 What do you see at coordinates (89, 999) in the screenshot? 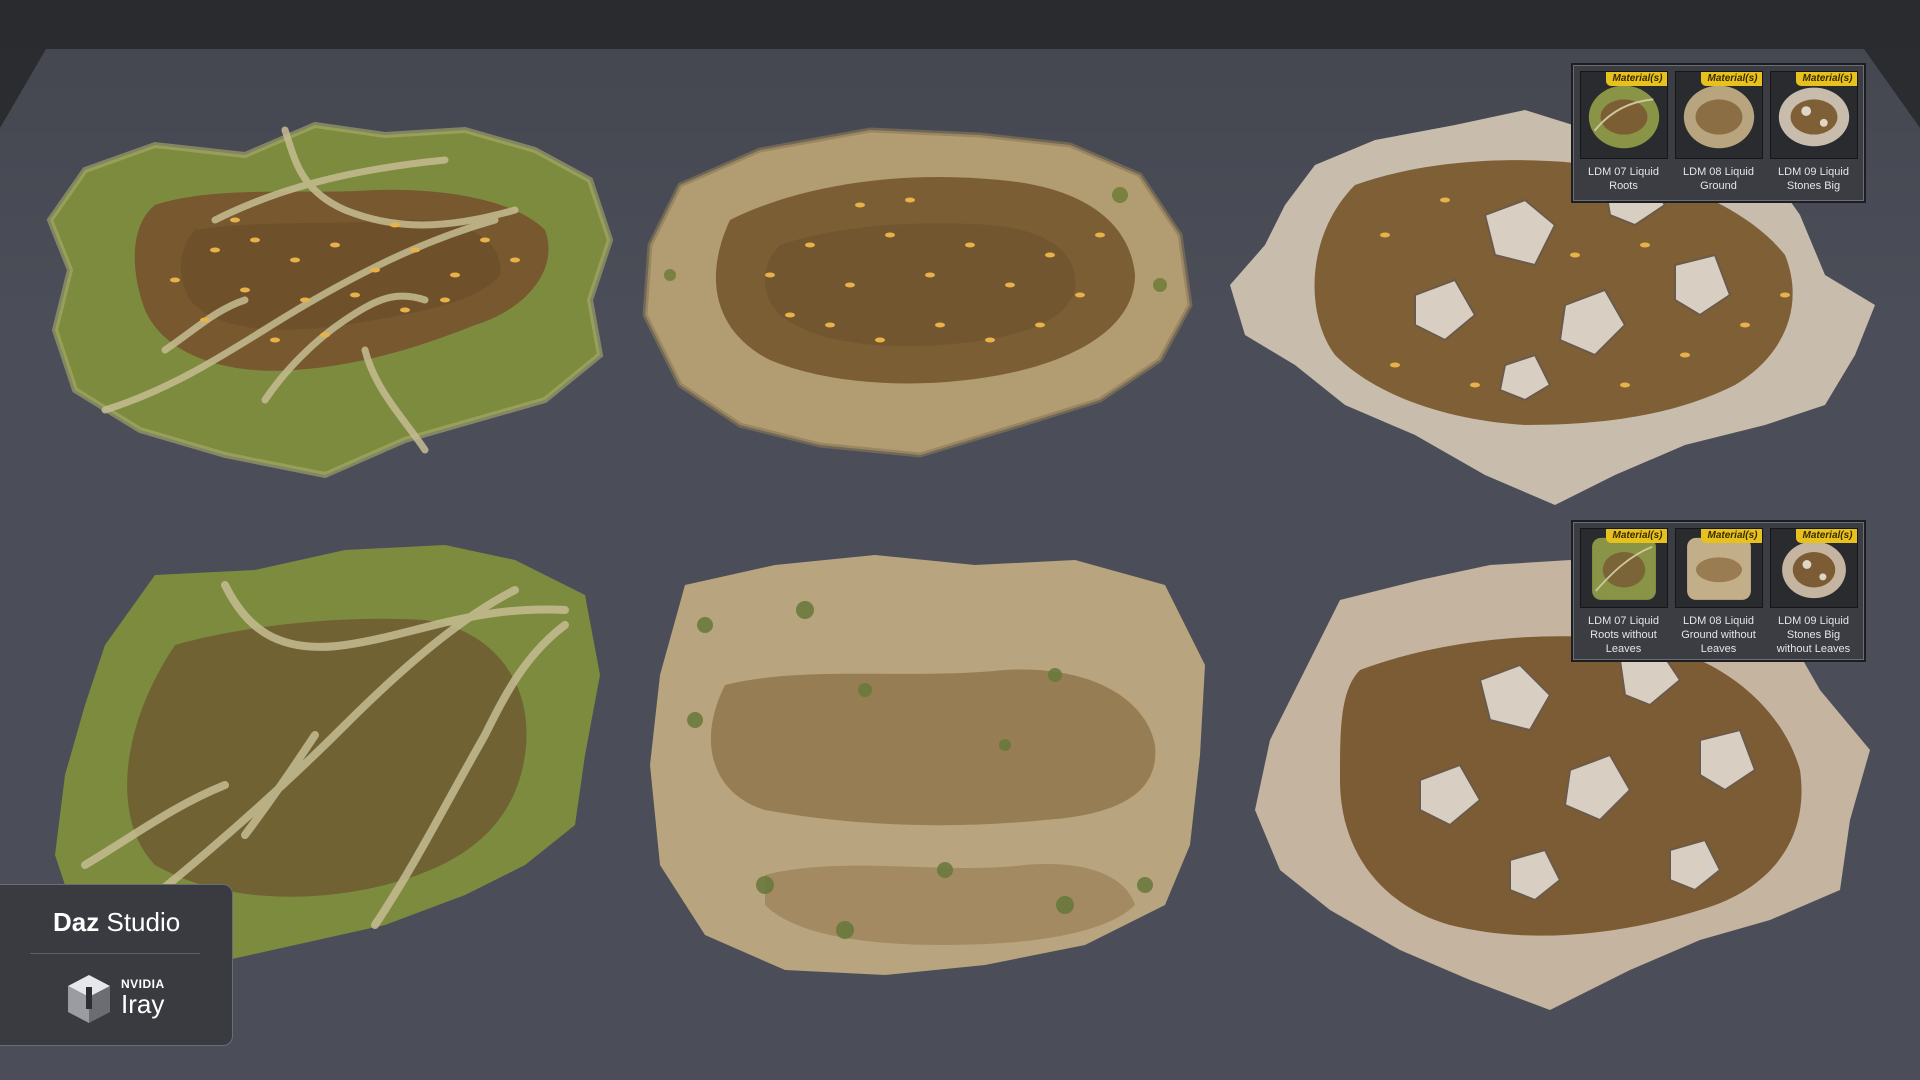
I see `iray-cube-icon` at bounding box center [89, 999].